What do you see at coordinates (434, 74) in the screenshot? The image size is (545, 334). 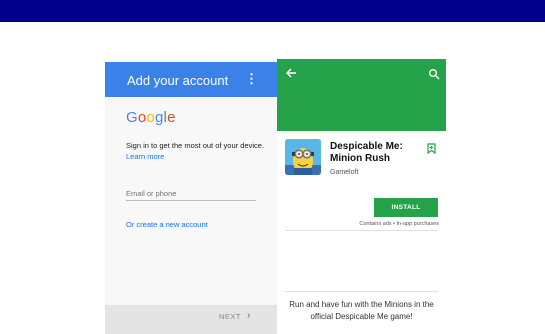 I see `search-icon` at bounding box center [434, 74].